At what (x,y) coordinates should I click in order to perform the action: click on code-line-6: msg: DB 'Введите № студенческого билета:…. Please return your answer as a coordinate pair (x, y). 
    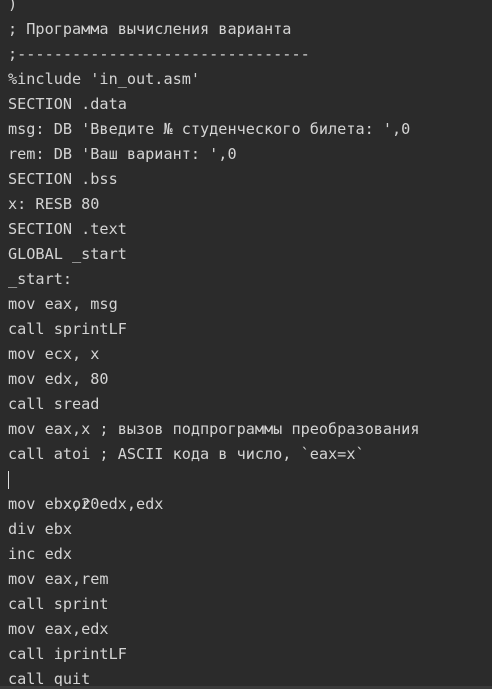
    Looking at the image, I should click on (209, 129).